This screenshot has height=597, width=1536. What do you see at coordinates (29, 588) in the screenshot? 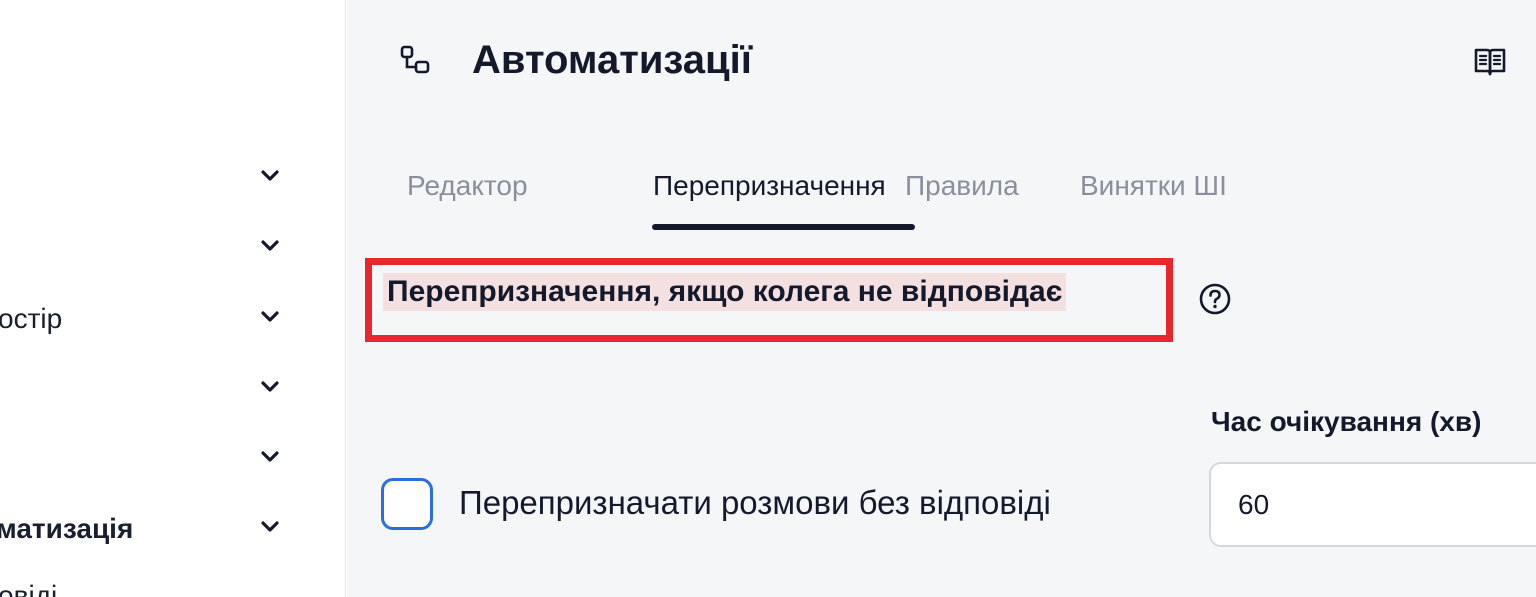
I see `sidebar-item-label: овіді` at bounding box center [29, 588].